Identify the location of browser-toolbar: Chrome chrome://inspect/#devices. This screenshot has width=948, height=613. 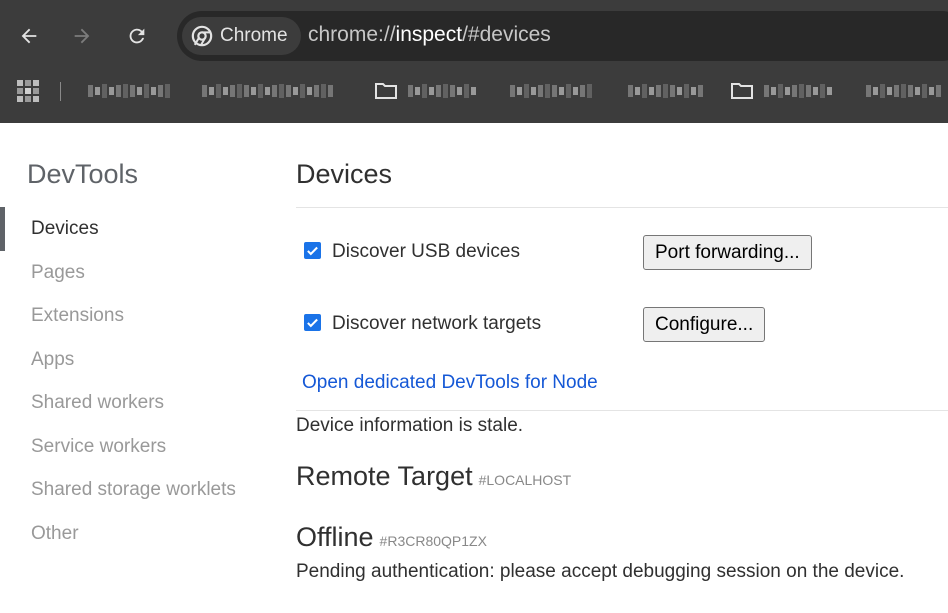
(474, 35).